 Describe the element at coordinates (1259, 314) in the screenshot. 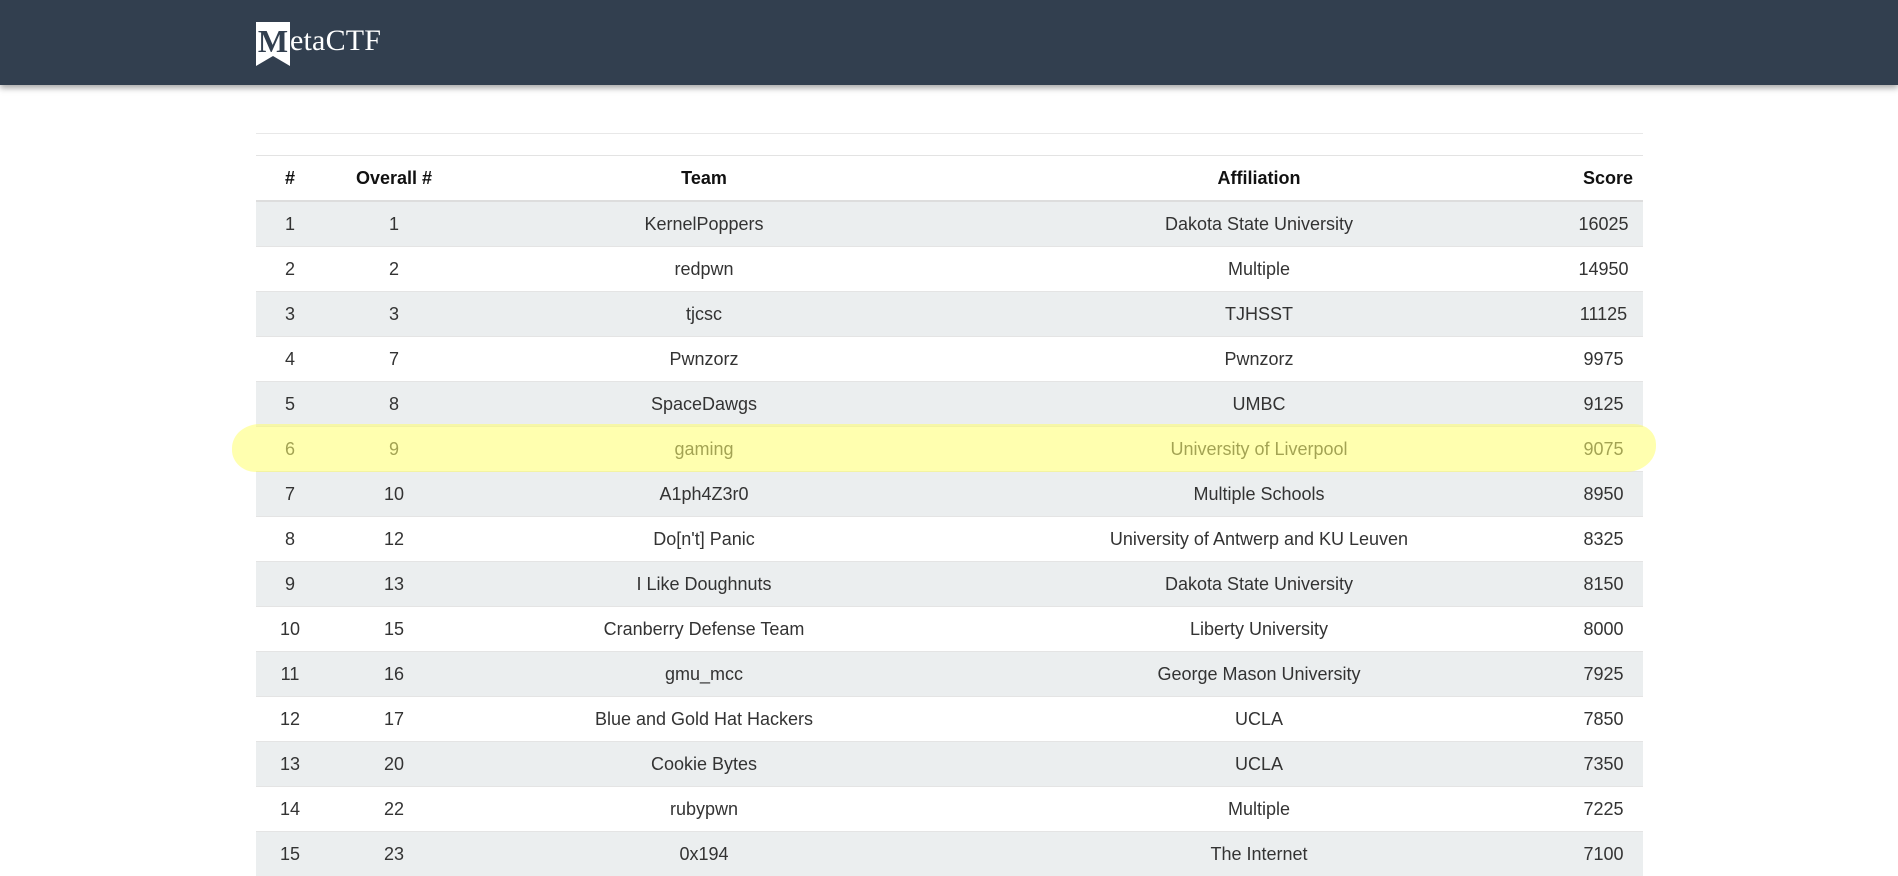

I see `affiliation-cell: TJHSST` at that location.